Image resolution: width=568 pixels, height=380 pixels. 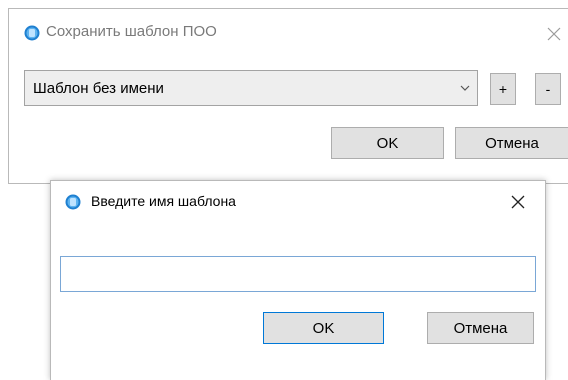 I want to click on template-select: Шаблон без имени, so click(x=251, y=88).